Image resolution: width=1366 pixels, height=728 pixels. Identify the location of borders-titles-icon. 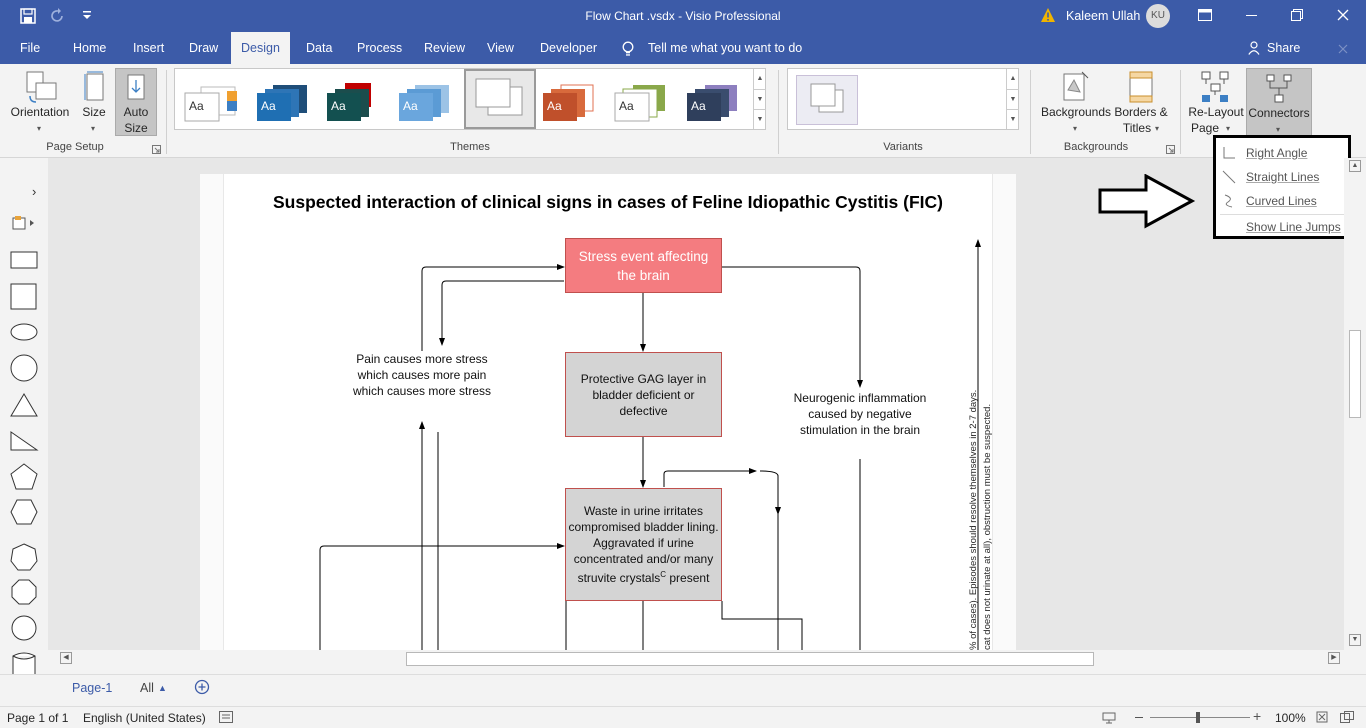
(1141, 87).